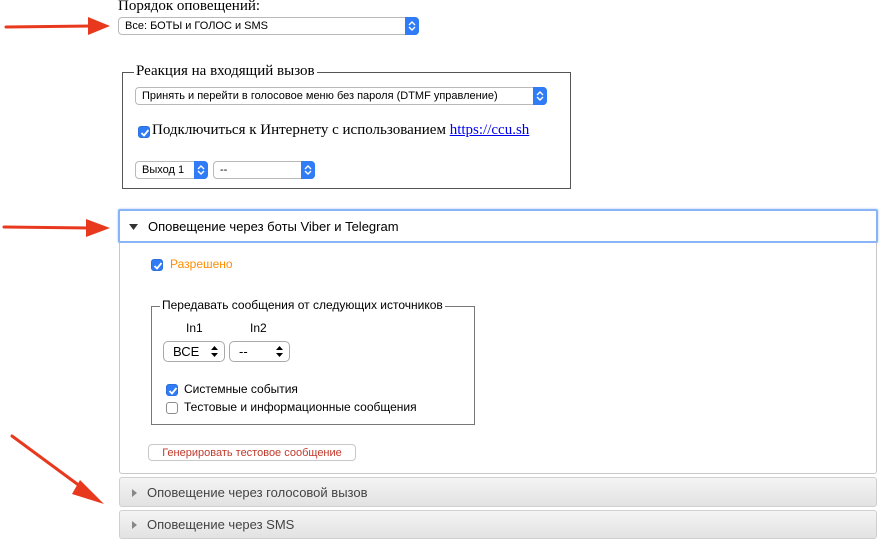 Image resolution: width=882 pixels, height=540 pixels. Describe the element at coordinates (172, 408) in the screenshot. I see `test-messages-checkbox` at that location.